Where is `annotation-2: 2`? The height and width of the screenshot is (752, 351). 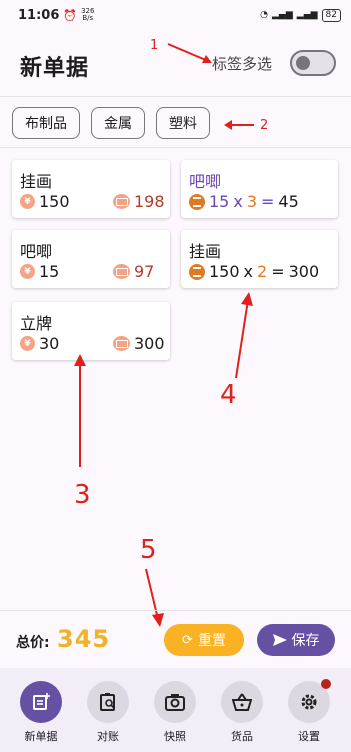
annotation-2: 2 is located at coordinates (264, 125).